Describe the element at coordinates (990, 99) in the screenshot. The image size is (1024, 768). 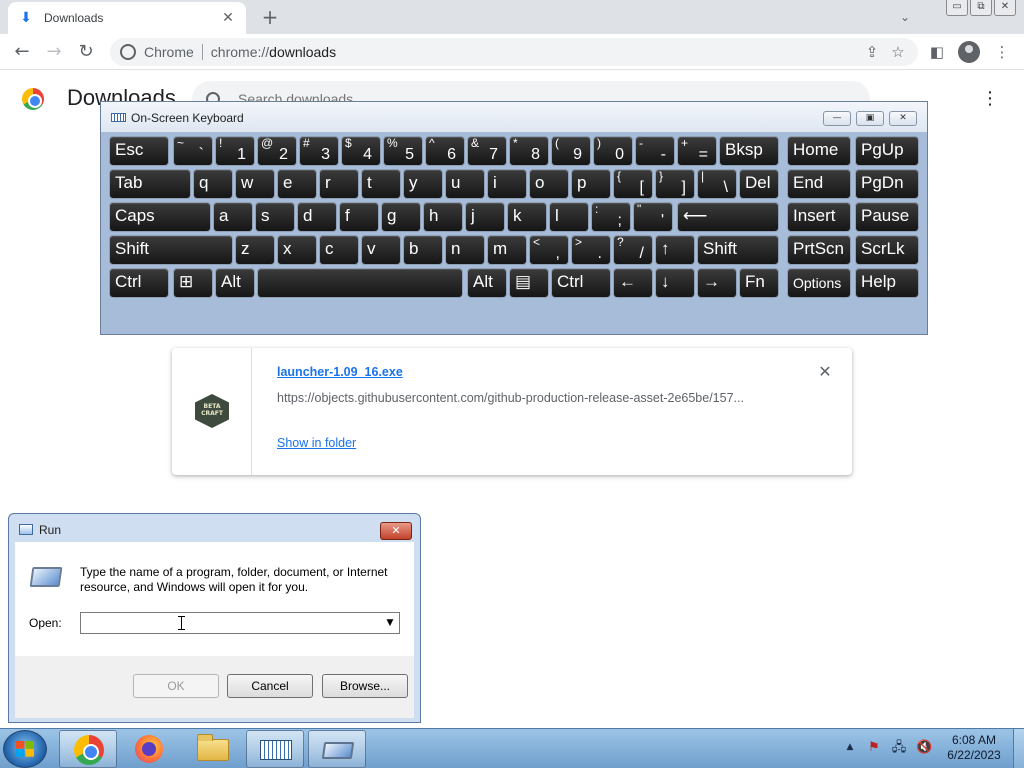
I see `downloads-menu-icon: ⋮` at that location.